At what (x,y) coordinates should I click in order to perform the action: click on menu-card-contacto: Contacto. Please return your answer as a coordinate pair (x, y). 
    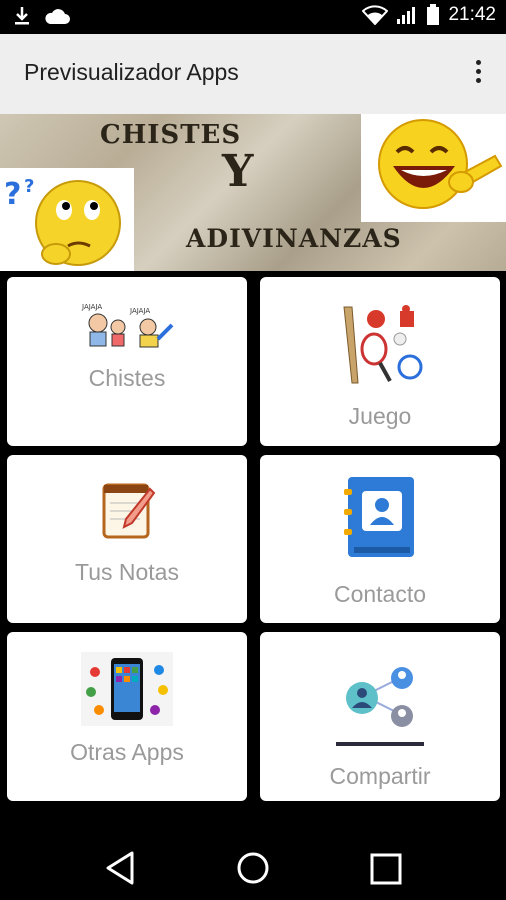
    Looking at the image, I should click on (380, 539).